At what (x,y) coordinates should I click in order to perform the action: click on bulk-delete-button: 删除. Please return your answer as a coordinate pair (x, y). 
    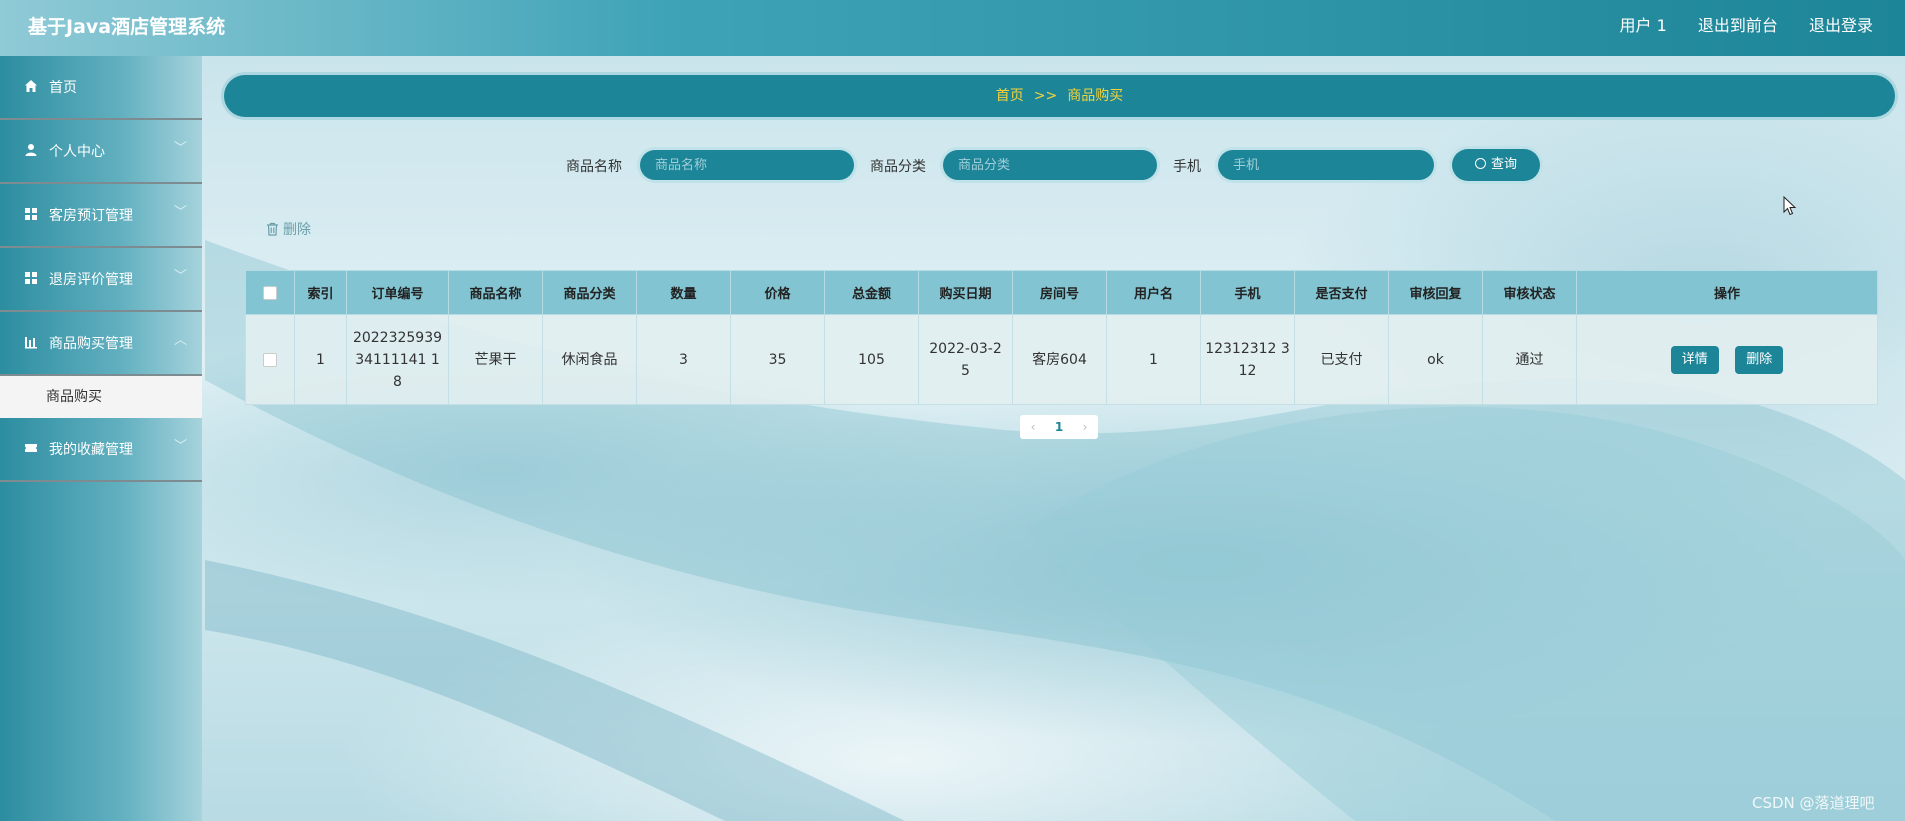
    Looking at the image, I should click on (288, 229).